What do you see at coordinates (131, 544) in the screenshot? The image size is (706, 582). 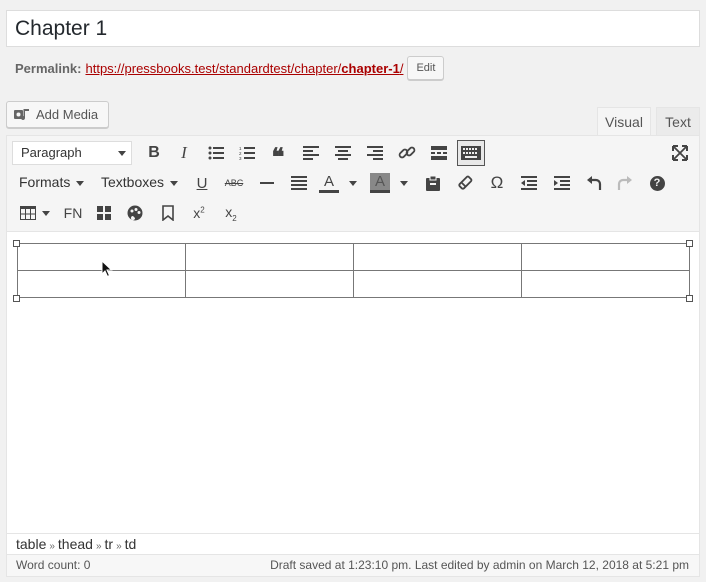 I see `path-item: td` at bounding box center [131, 544].